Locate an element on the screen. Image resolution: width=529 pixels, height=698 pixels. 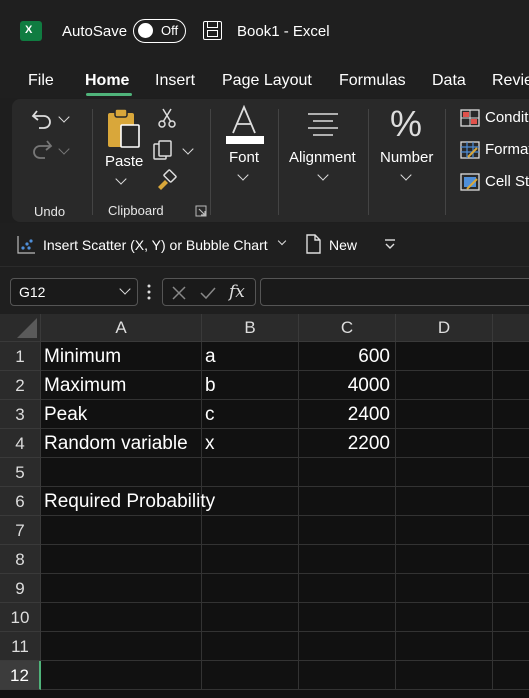
paste-icon is located at coordinates (124, 128).